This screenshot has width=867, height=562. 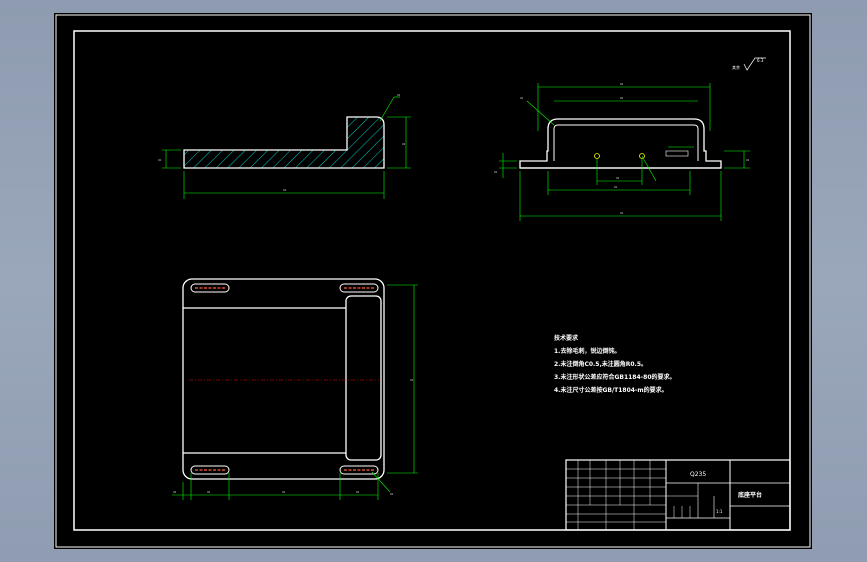 I want to click on front-view: ▭ ▭ ▭ ▭ ▭ ▭ ▭ ▭, so click(x=622, y=151).